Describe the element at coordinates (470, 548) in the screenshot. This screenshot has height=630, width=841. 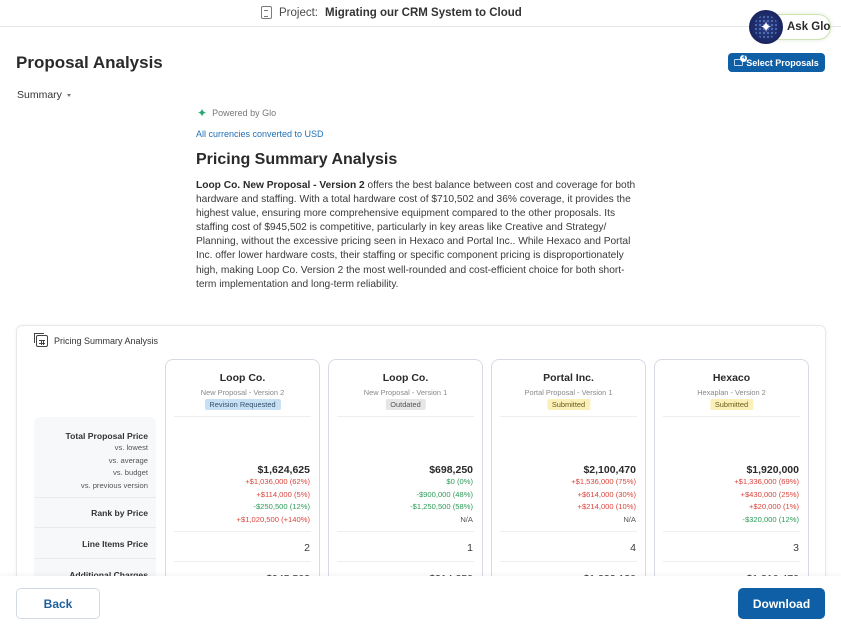
I see `value-rank: 1` at that location.